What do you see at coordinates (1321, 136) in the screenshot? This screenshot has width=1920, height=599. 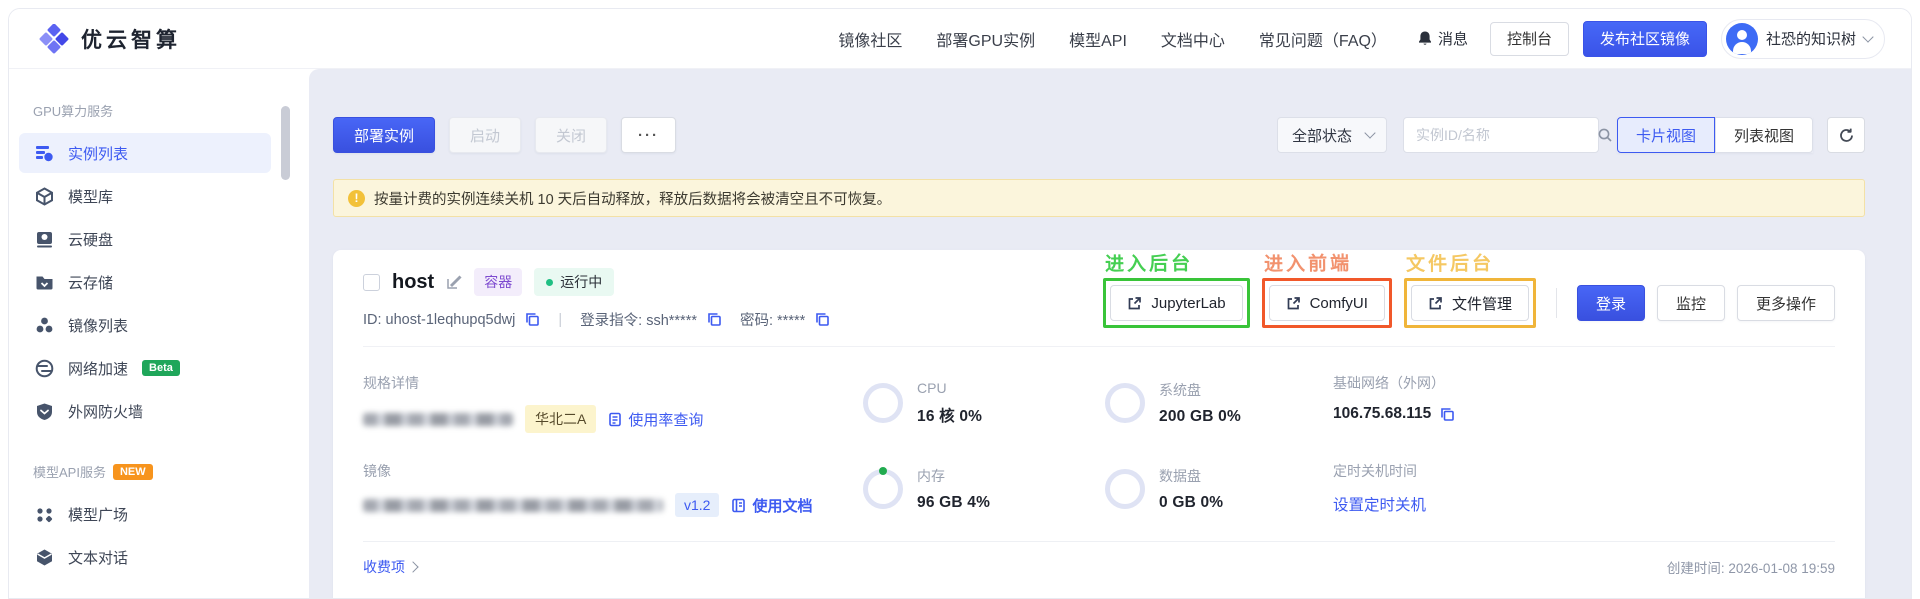 I see `status-filter-value: 全部状态` at bounding box center [1321, 136].